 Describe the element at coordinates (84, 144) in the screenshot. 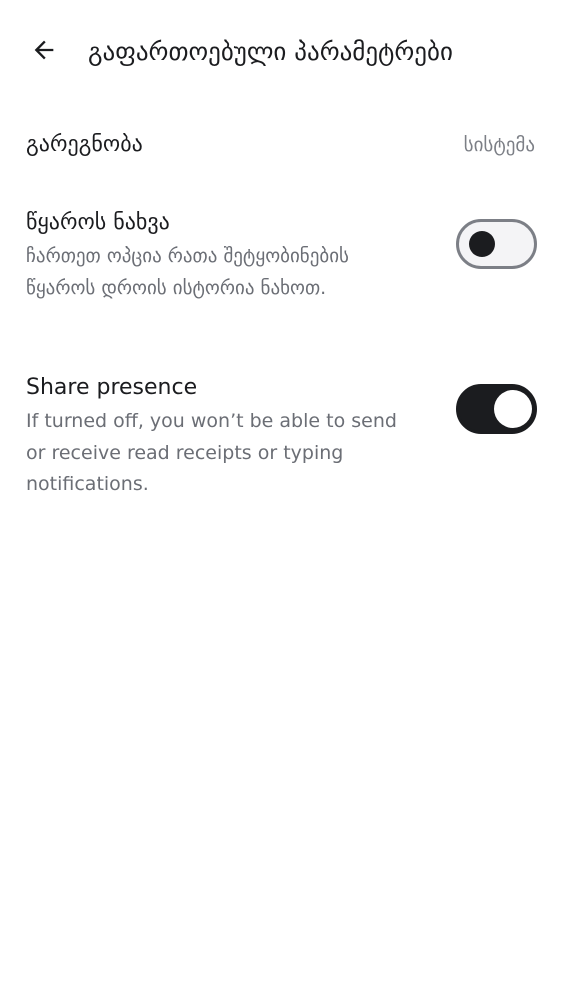

I see `appearance-label: გარეგნობა` at that location.